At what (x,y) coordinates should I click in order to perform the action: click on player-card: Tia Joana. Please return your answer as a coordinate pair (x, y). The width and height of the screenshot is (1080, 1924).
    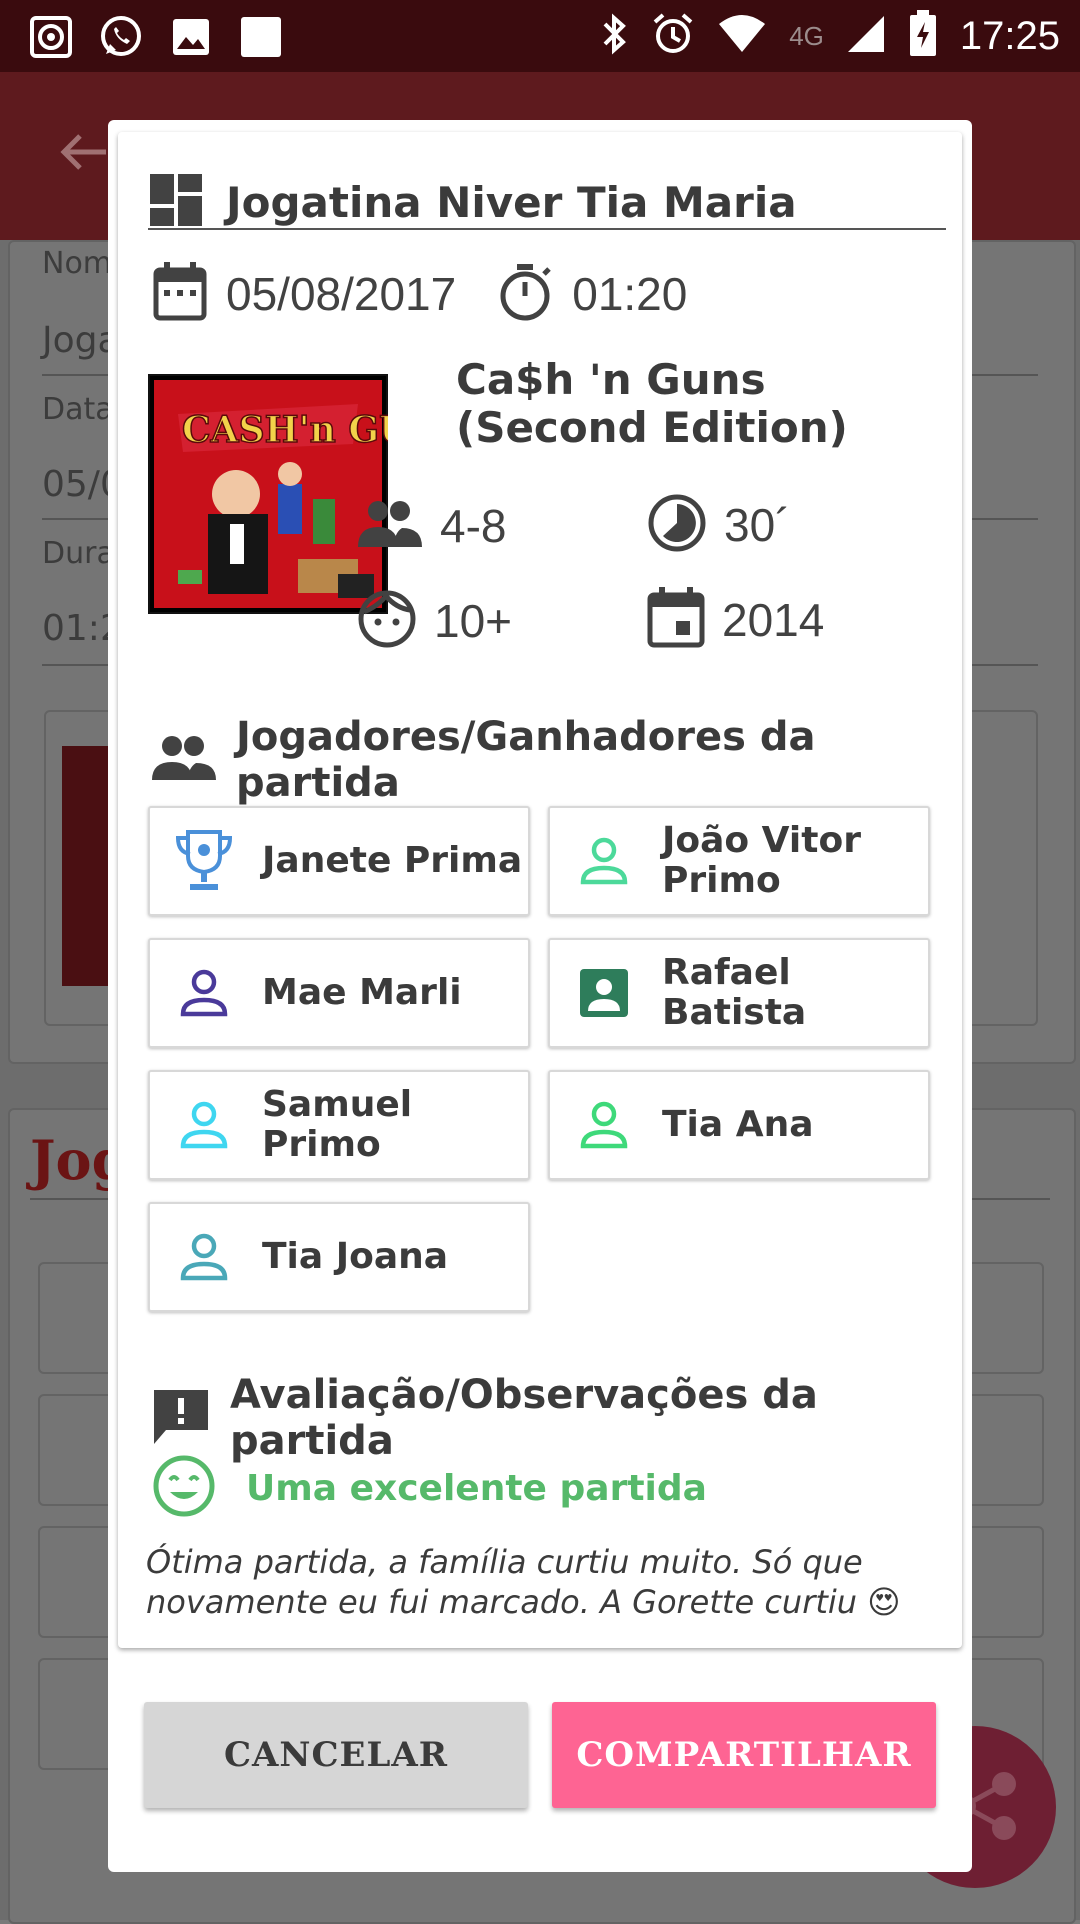
    Looking at the image, I should click on (339, 1257).